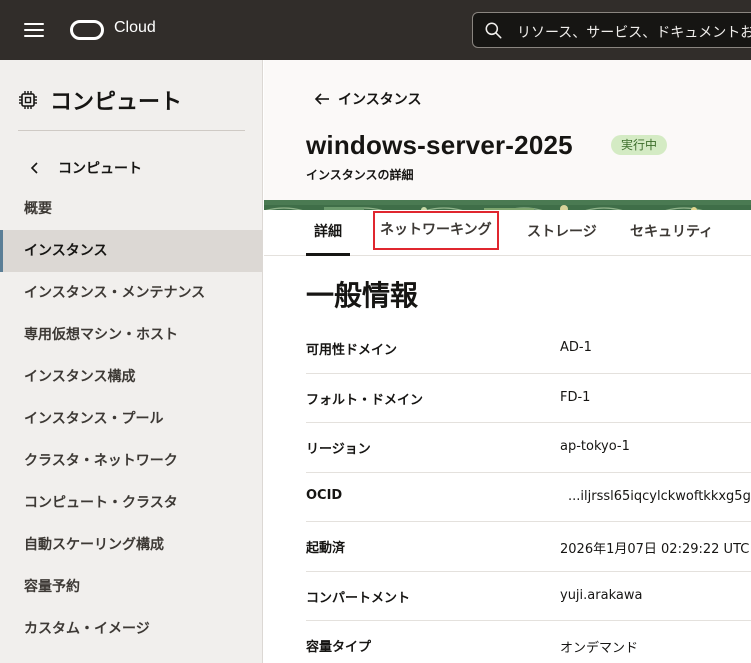 This screenshot has height=663, width=751. Describe the element at coordinates (507, 205) in the screenshot. I see `decorative-pattern` at that location.